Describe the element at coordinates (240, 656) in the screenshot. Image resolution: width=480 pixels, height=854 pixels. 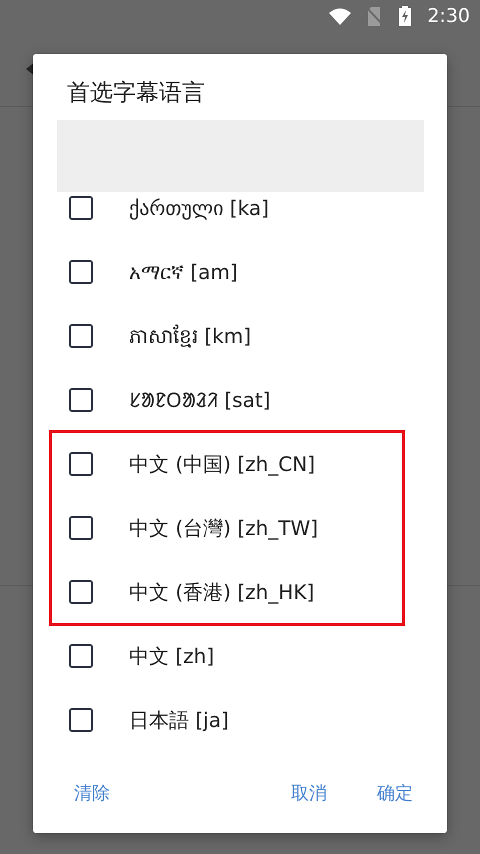
I see `option-row: 中文 [zh]` at that location.